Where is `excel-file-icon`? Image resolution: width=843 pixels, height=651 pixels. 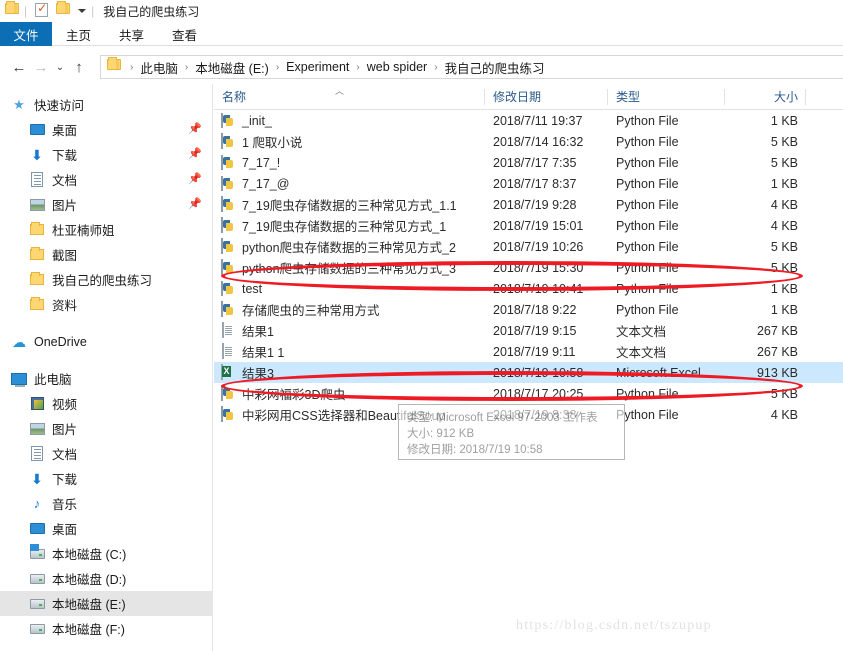 excel-file-icon is located at coordinates (228, 372).